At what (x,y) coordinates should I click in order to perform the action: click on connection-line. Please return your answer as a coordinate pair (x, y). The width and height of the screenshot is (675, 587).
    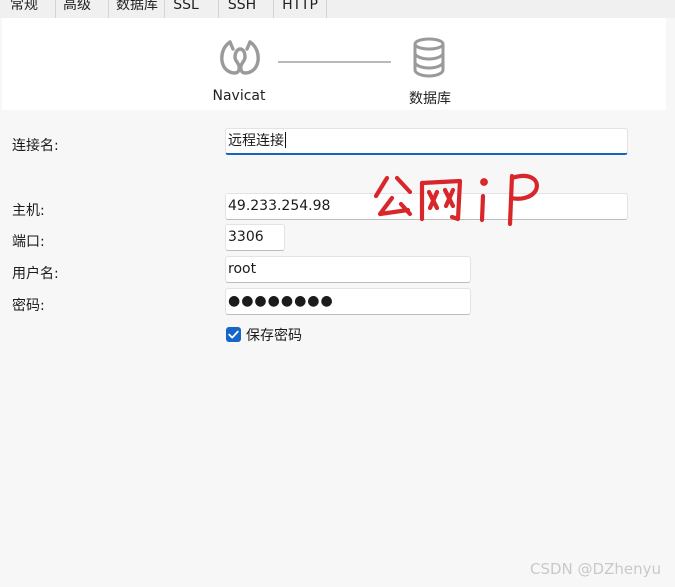
    Looking at the image, I should click on (334, 62).